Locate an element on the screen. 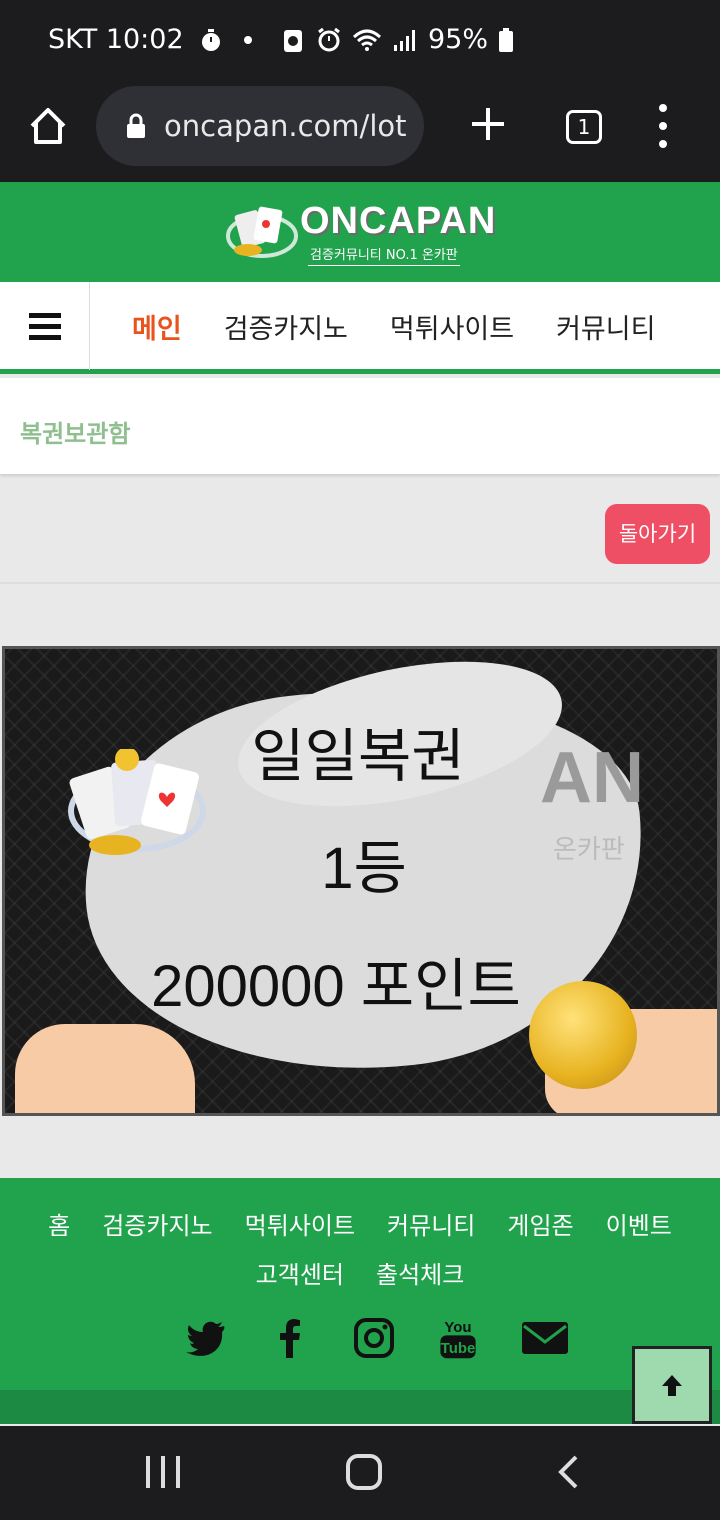  section-header: 복권보관함 is located at coordinates (360, 426).